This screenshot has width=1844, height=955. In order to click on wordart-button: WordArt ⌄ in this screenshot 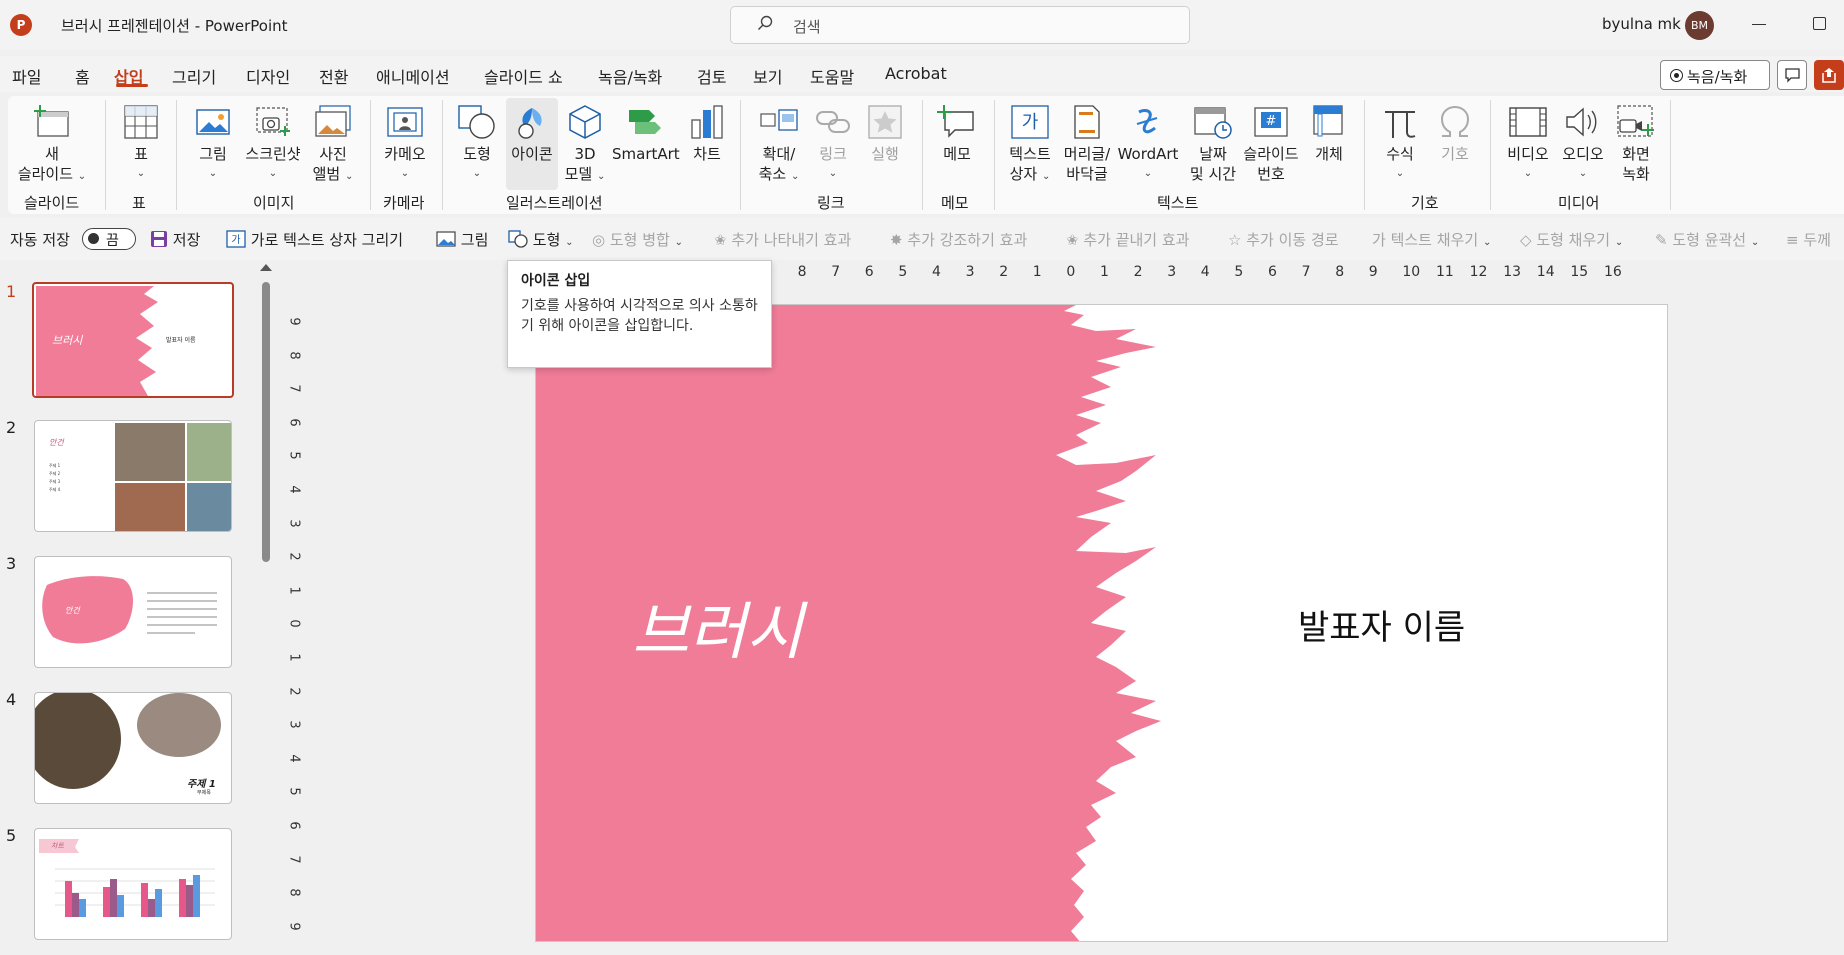, I will do `click(1148, 144)`.